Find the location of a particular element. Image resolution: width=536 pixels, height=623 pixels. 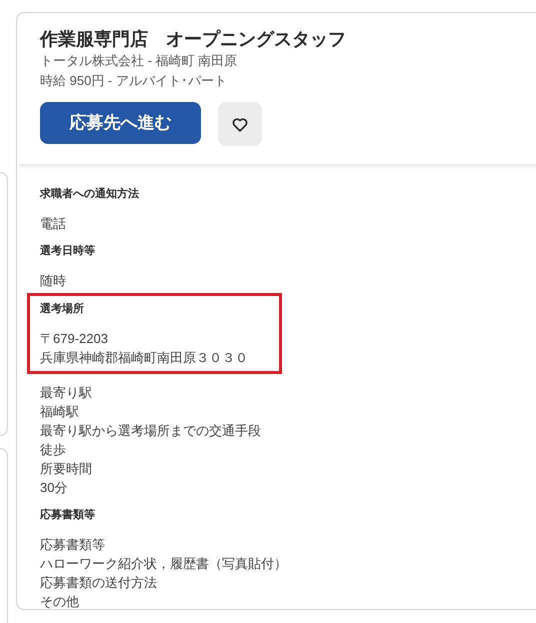

detail-text: 随時 is located at coordinates (53, 281).